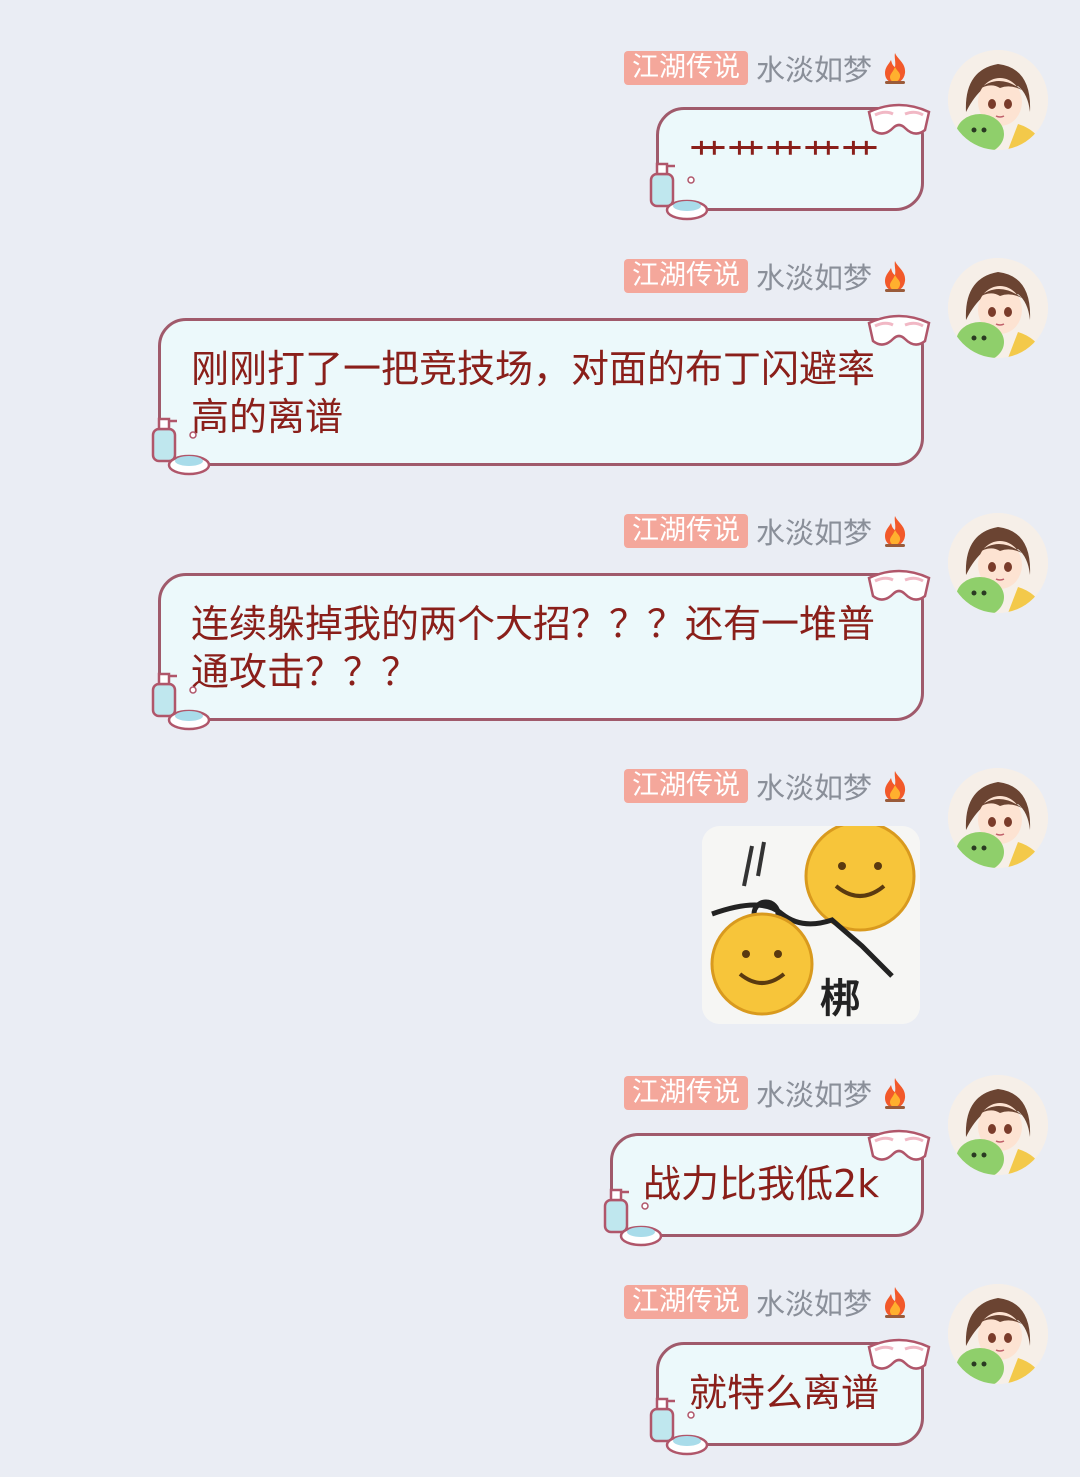 This screenshot has height=1477, width=1080. What do you see at coordinates (784, 158) in the screenshot?
I see `message-text: 艹艹艹艹艹` at bounding box center [784, 158].